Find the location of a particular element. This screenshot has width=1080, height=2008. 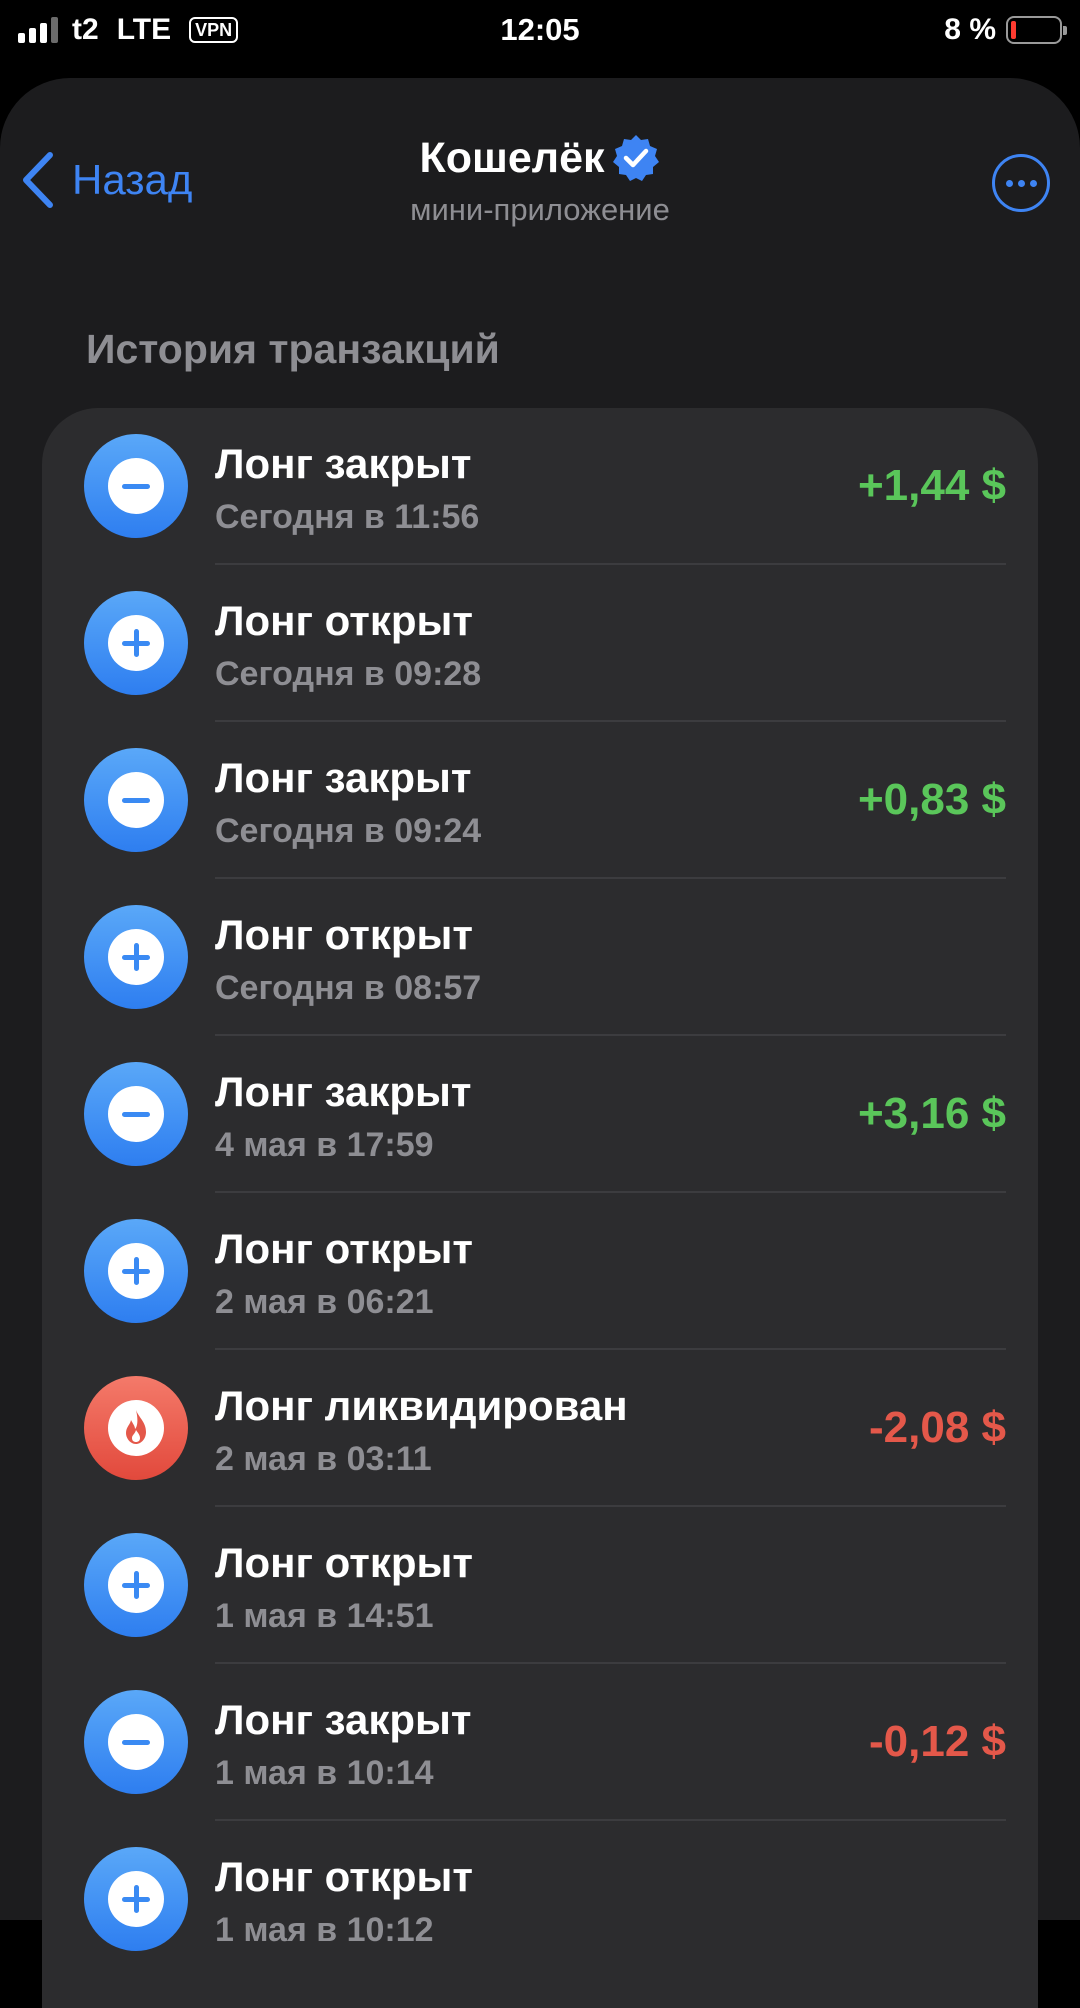

transaction-date: 2 мая в 03:11 is located at coordinates (323, 1459).